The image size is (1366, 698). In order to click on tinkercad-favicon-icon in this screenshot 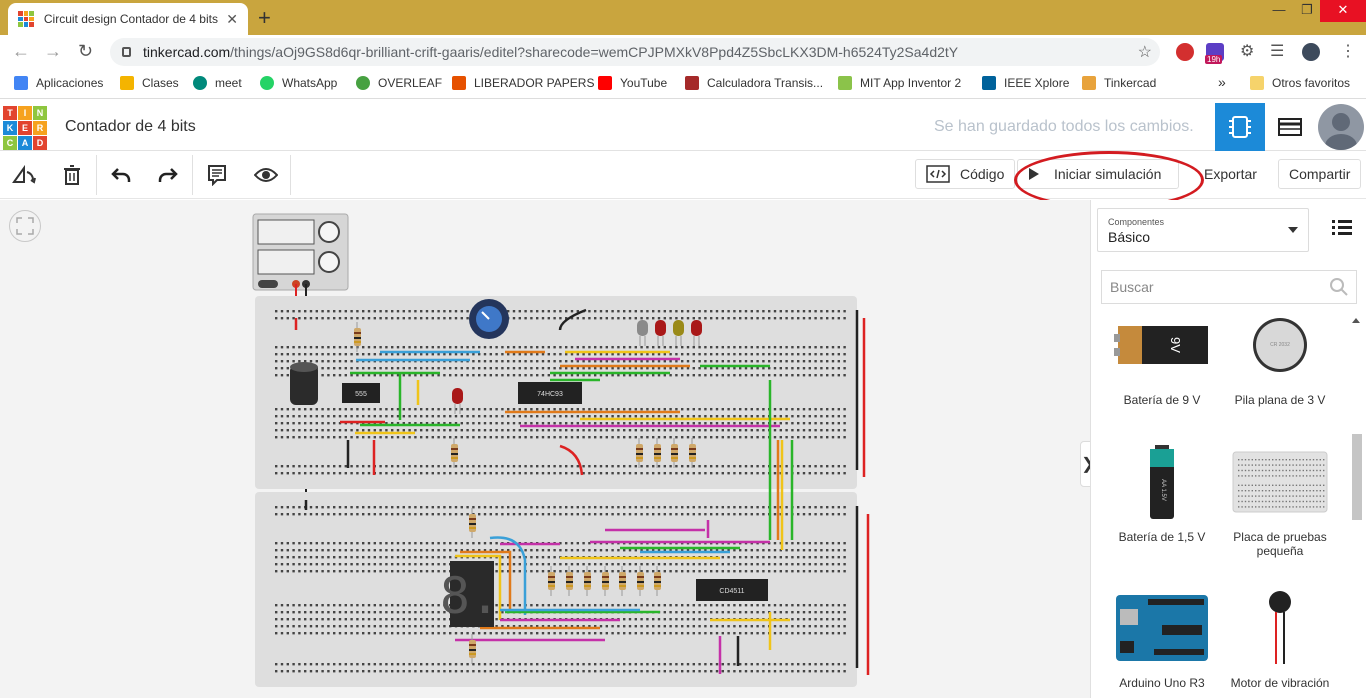, I will do `click(26, 19)`.